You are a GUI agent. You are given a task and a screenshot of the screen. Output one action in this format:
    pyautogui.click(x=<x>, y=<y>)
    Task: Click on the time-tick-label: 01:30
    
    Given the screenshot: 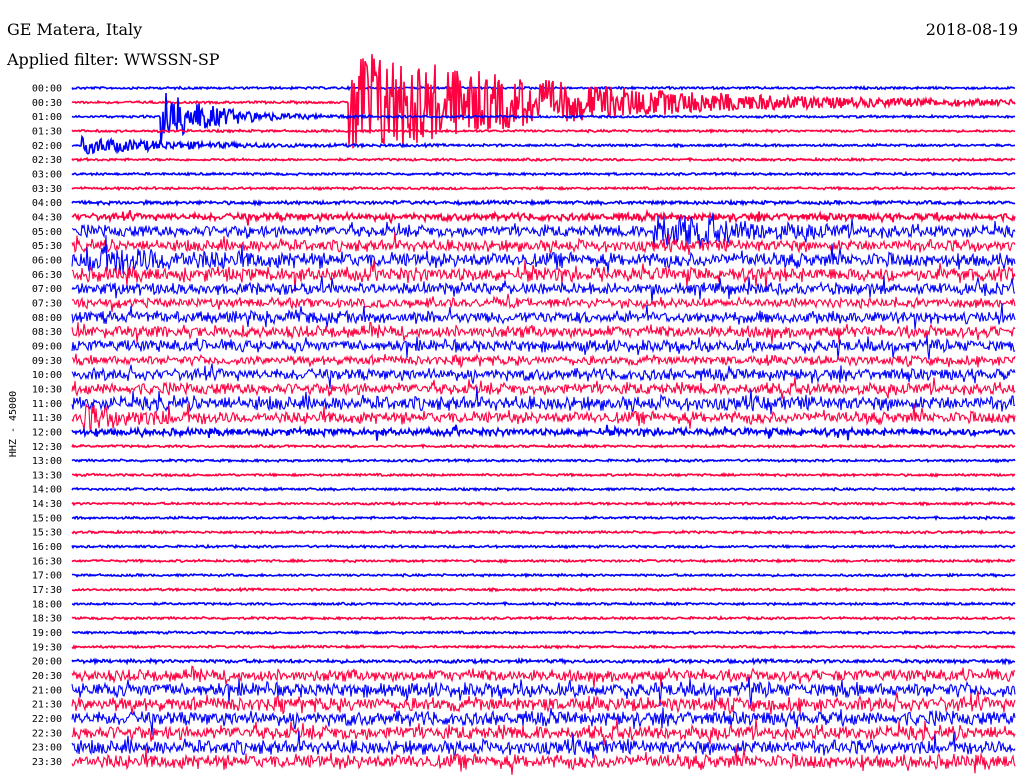 What is the action you would take?
    pyautogui.click(x=47, y=131)
    